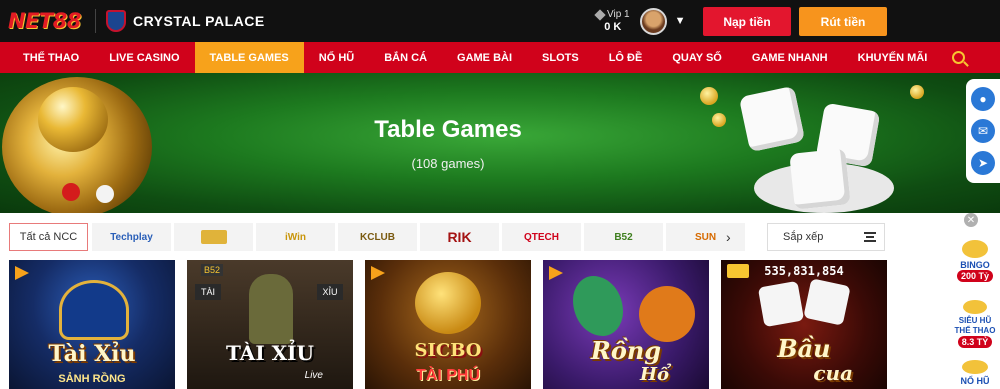 This screenshot has height=389, width=1000. I want to click on deposit-button: Nạp tiền, so click(747, 21).